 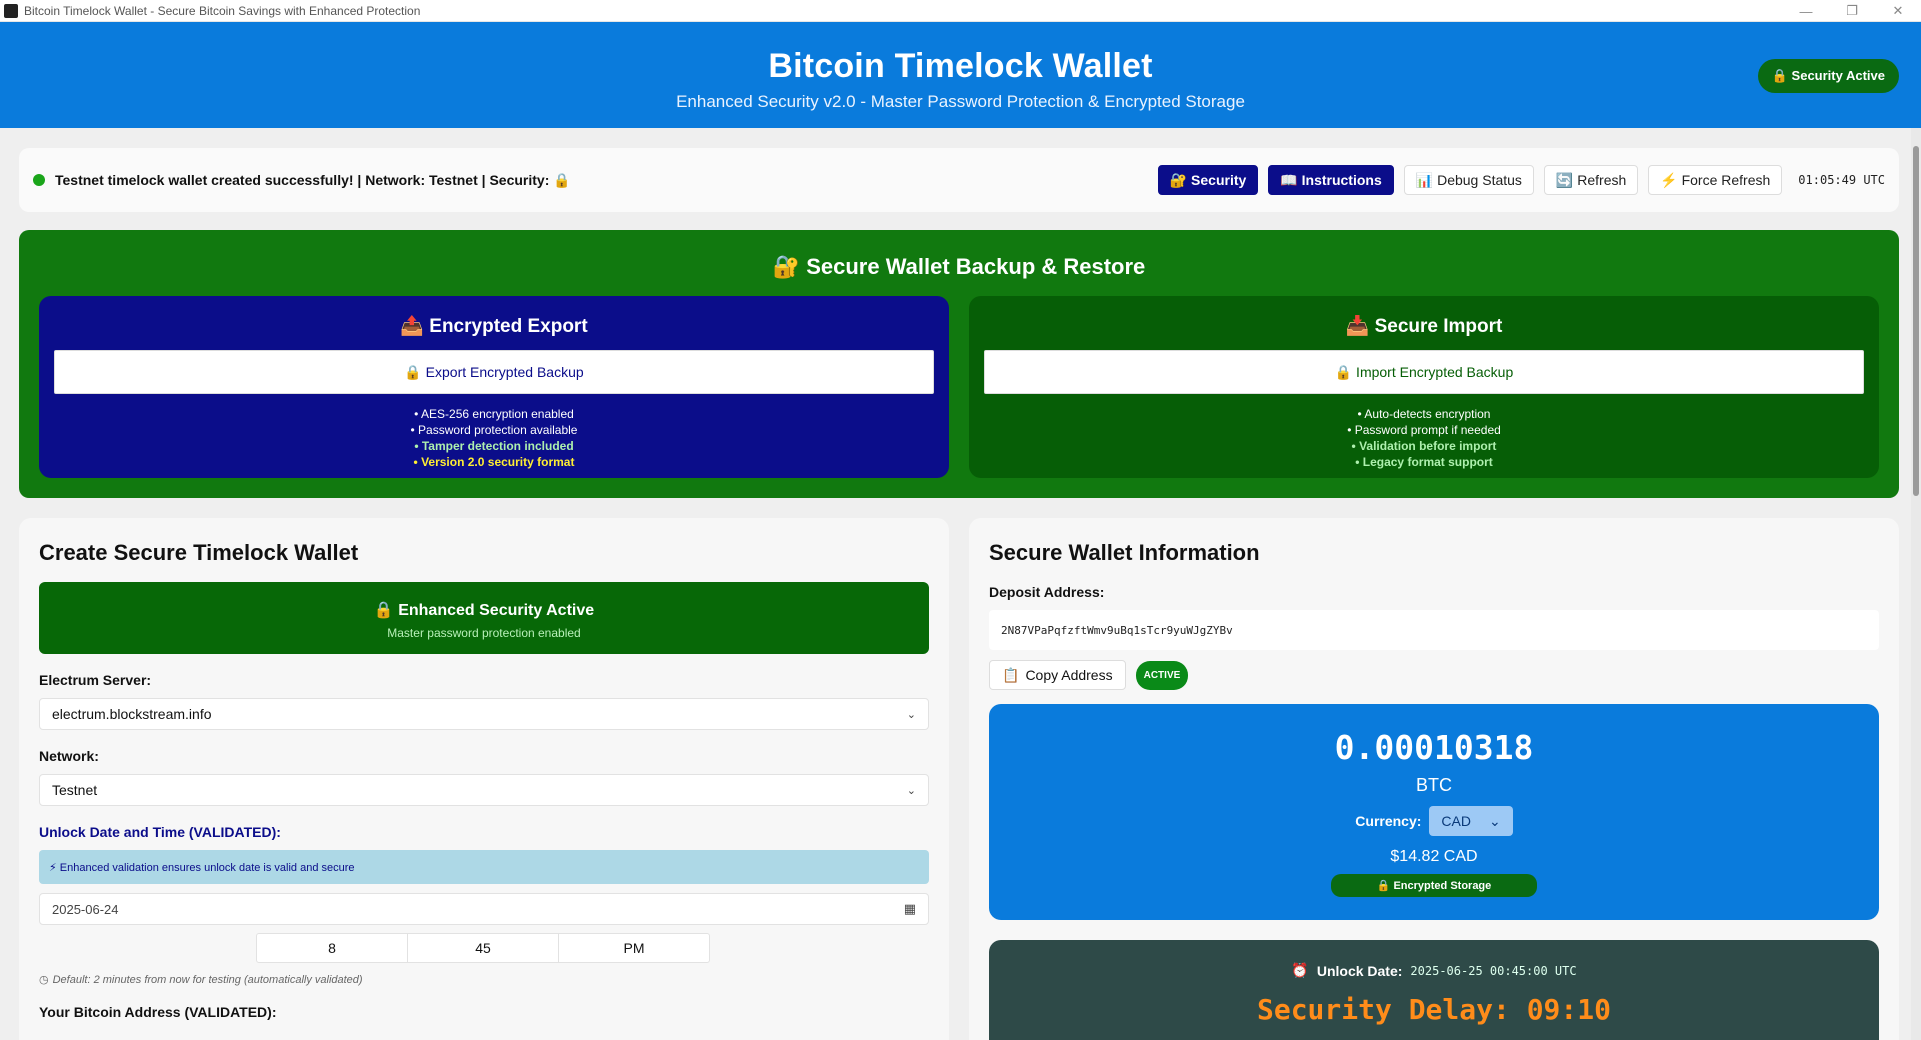 I want to click on clipboard-icon: 📋, so click(x=1011, y=674).